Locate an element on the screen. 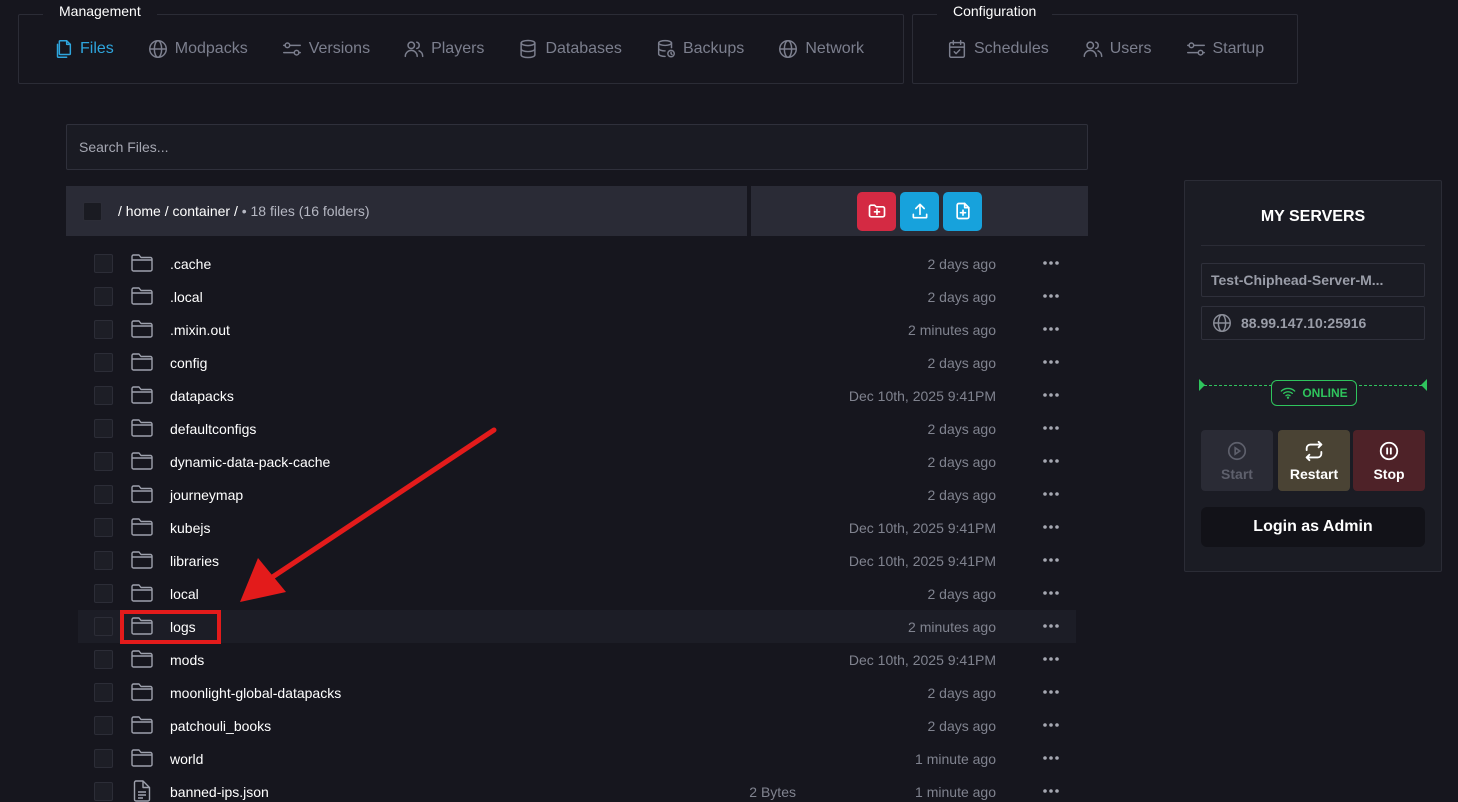  nav-item-players: Players is located at coordinates (443, 49).